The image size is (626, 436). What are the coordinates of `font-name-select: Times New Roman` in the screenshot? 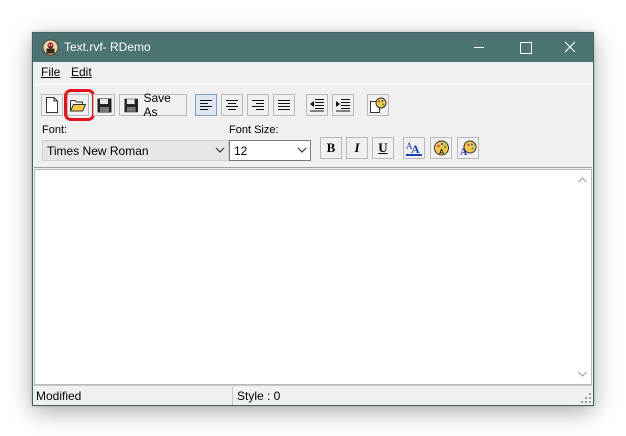 It's located at (135, 150).